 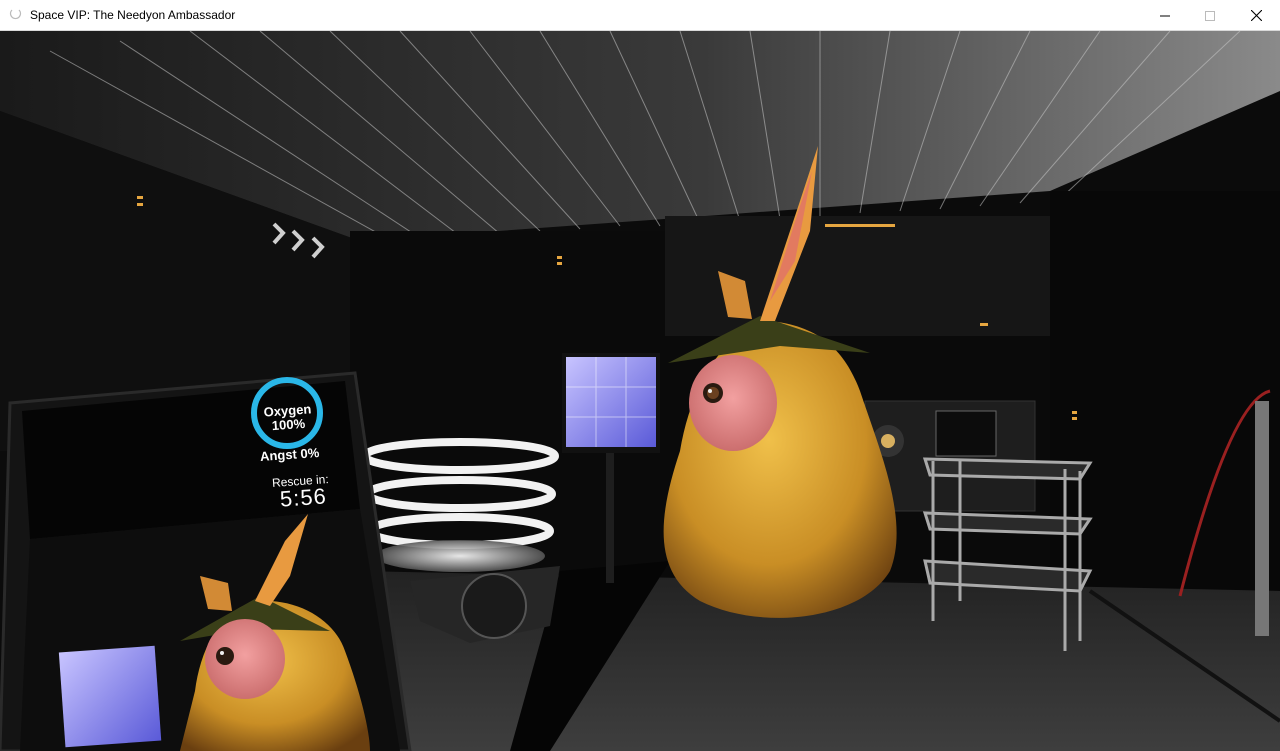 I want to click on close-icon, so click(x=1256, y=15).